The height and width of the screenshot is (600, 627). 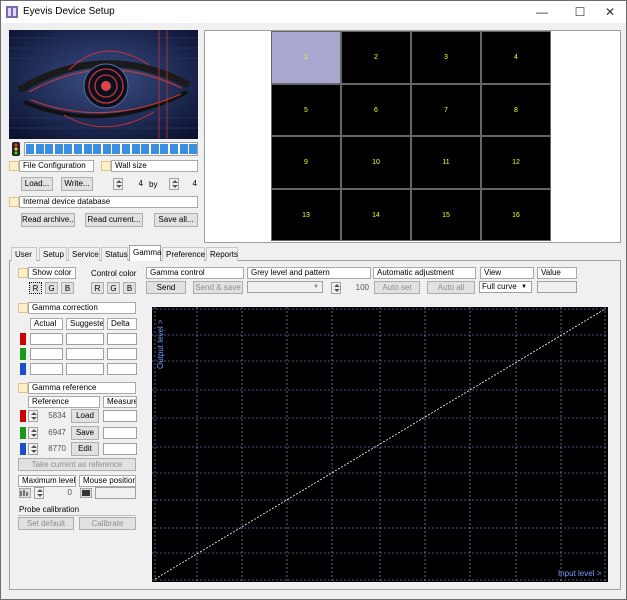 What do you see at coordinates (84, 254) in the screenshot?
I see `tab-service: Service` at bounding box center [84, 254].